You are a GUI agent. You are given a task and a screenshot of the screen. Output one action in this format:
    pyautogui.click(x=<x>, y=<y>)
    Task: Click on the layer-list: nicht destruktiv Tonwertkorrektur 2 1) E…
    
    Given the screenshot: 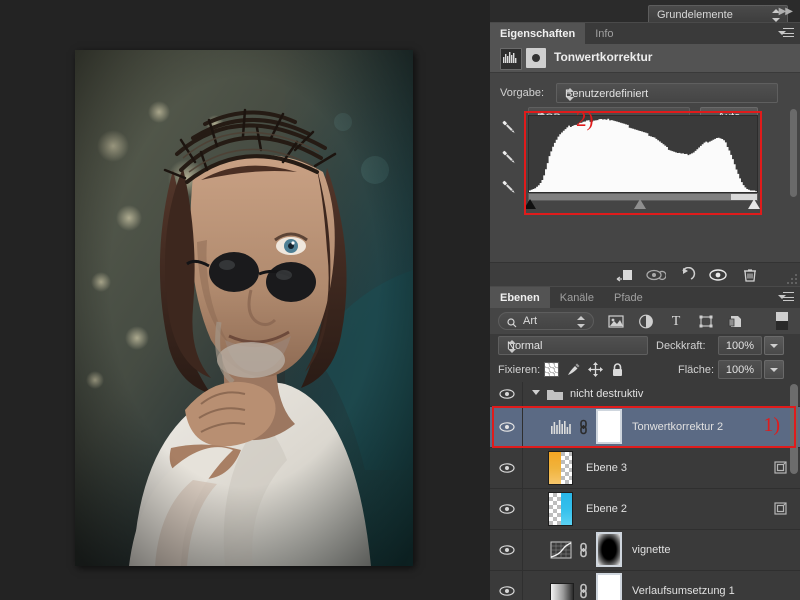 What is the action you would take?
    pyautogui.click(x=645, y=491)
    